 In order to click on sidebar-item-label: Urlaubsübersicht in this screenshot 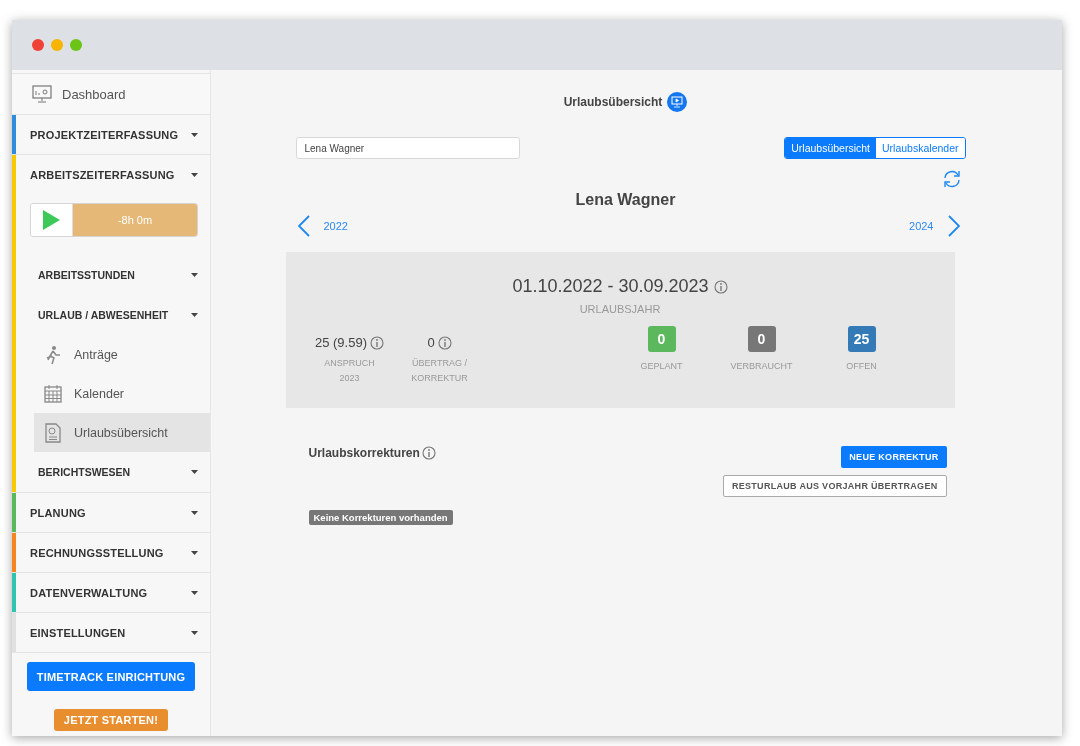, I will do `click(121, 432)`.